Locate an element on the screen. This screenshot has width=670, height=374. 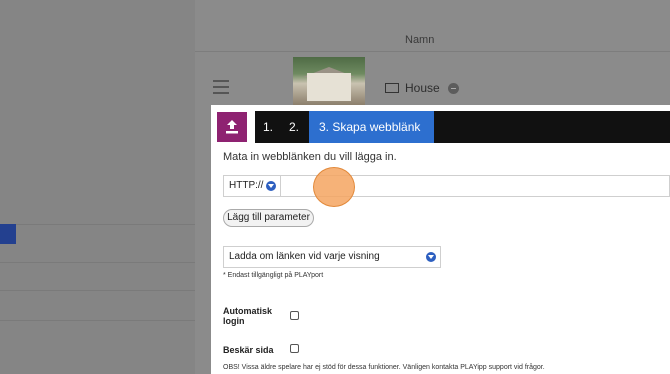
reload-select-value: Ladda om länken vid varje visning is located at coordinates (304, 256).